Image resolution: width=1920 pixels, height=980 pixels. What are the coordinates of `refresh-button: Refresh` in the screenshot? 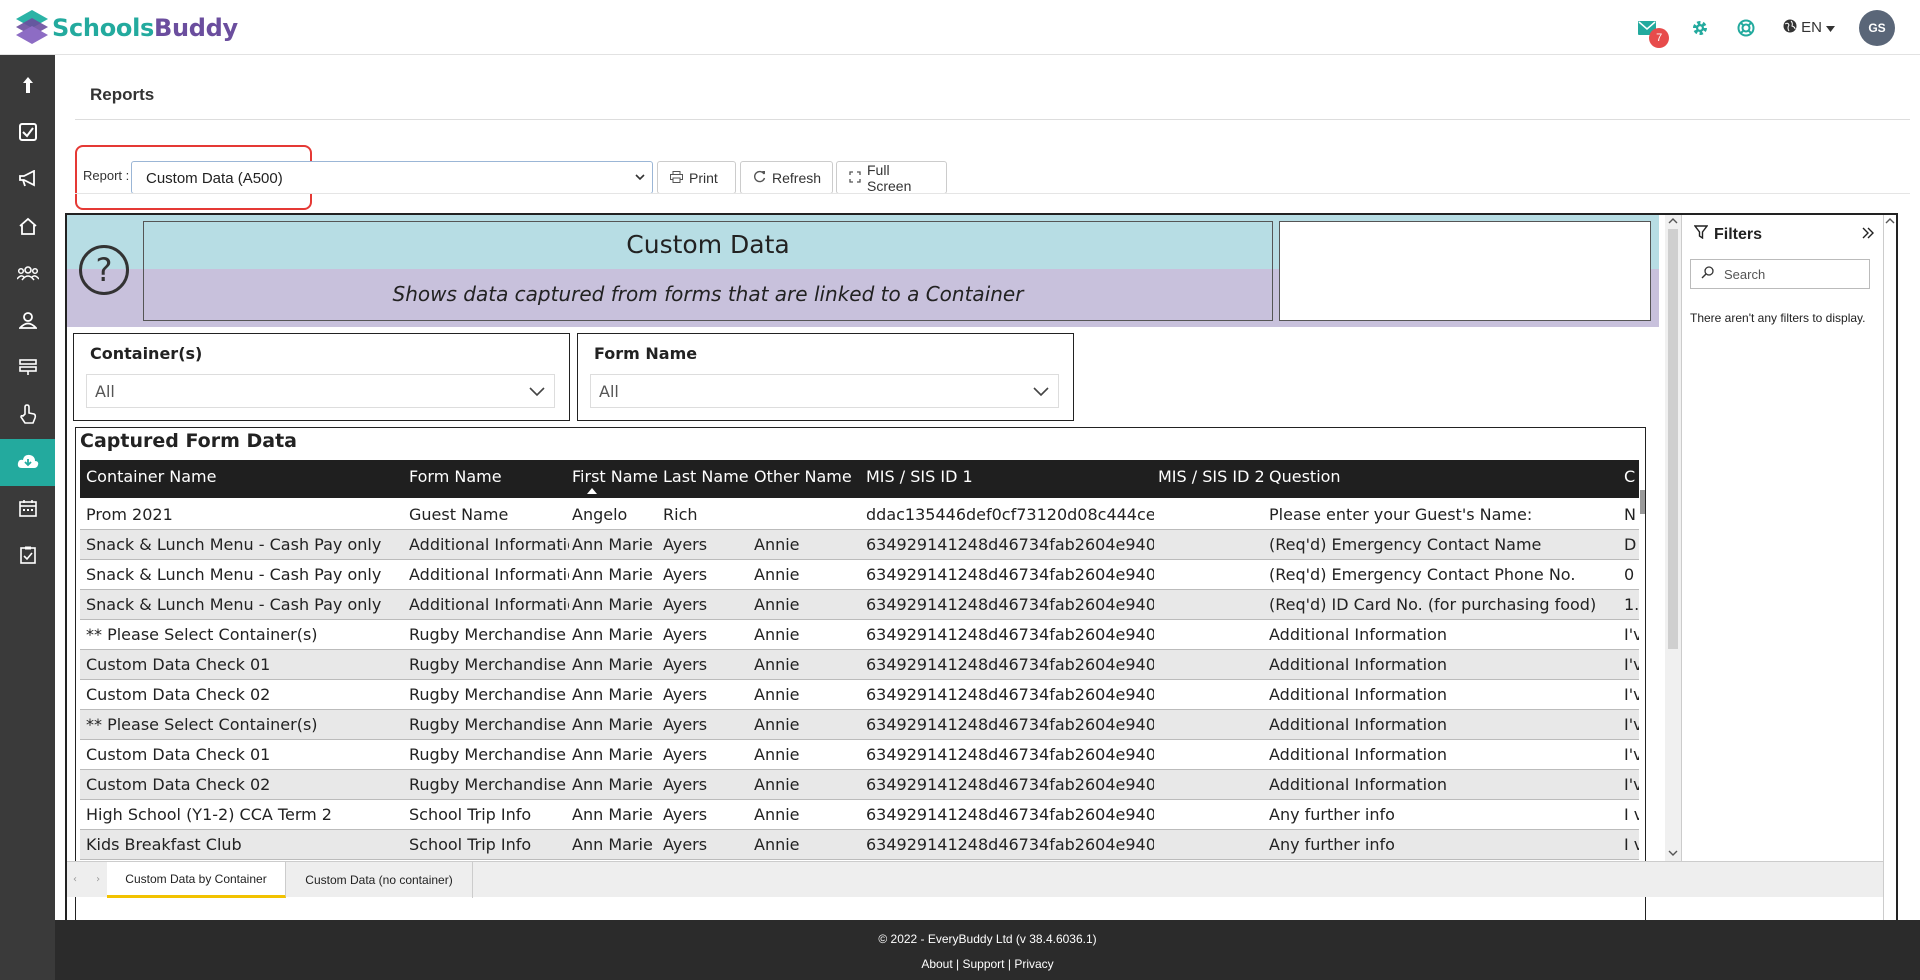 It's located at (786, 177).